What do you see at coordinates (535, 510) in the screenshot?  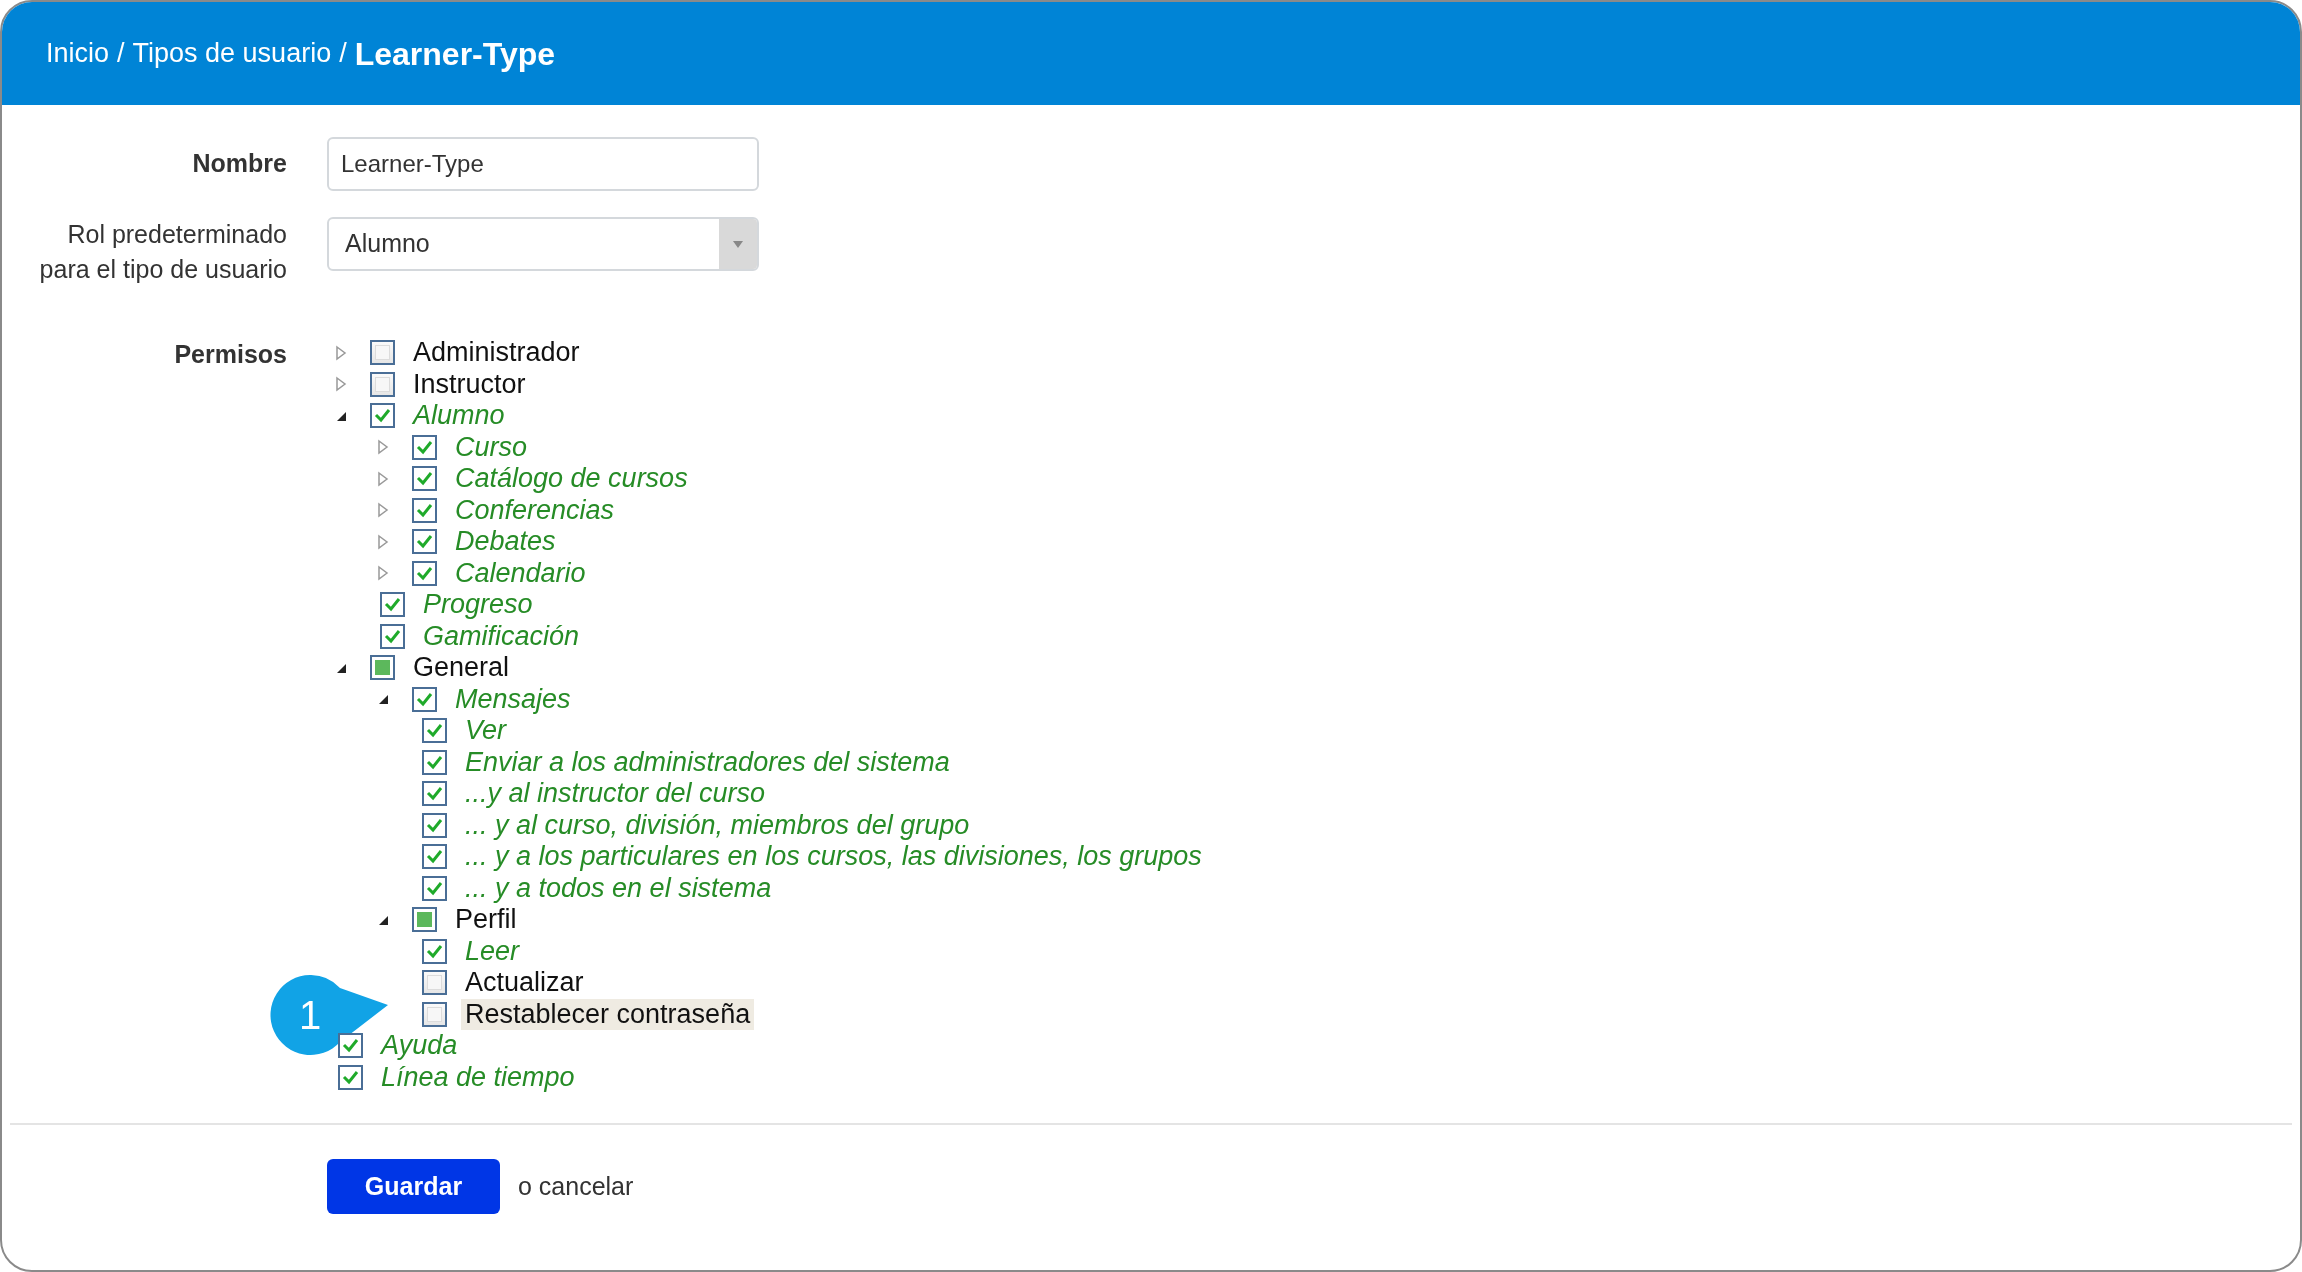 I see `permission-label: Conferencias` at bounding box center [535, 510].